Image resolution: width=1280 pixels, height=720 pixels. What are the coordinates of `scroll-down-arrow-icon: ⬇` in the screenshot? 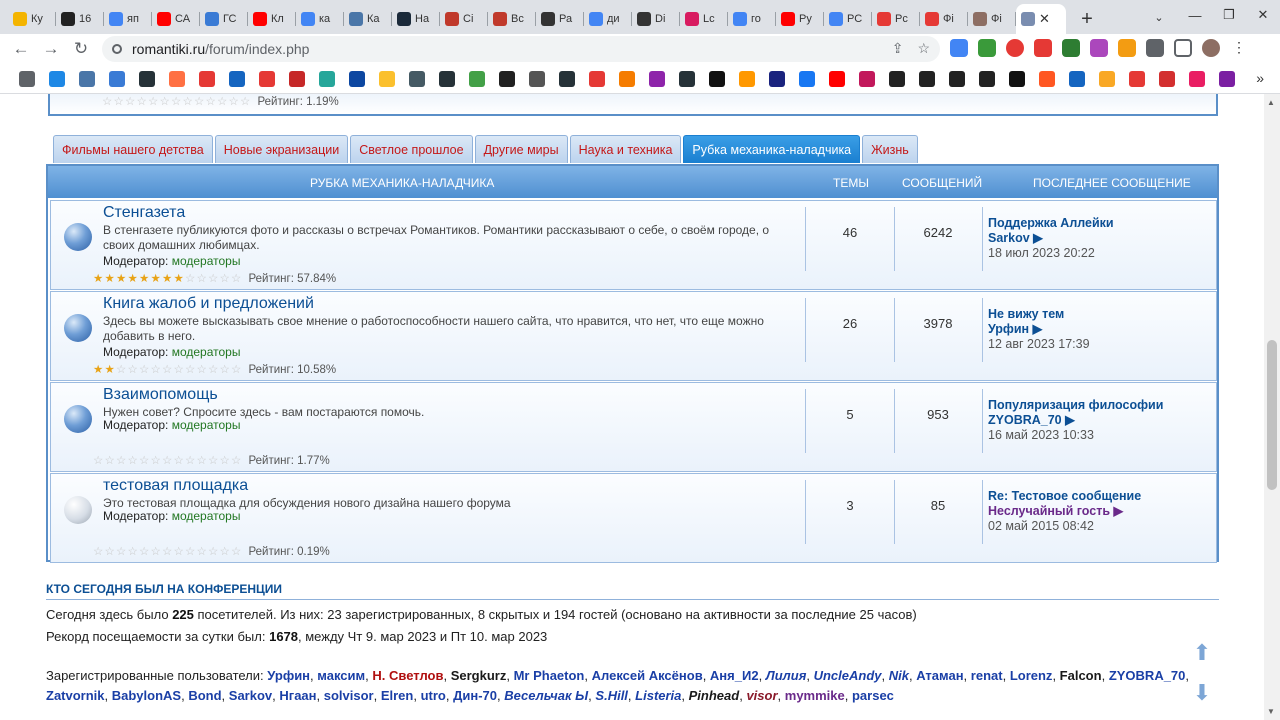 It's located at (1202, 693).